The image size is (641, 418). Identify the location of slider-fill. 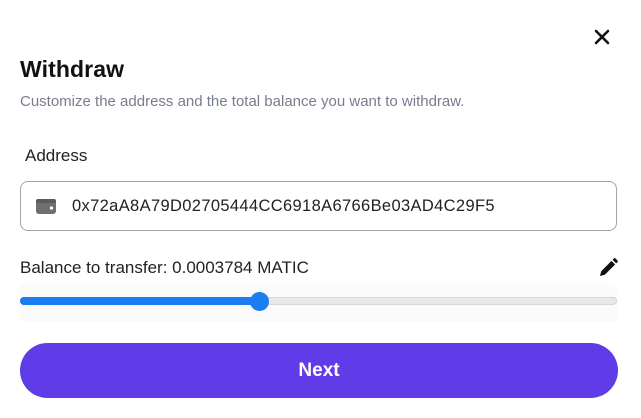
(139, 301).